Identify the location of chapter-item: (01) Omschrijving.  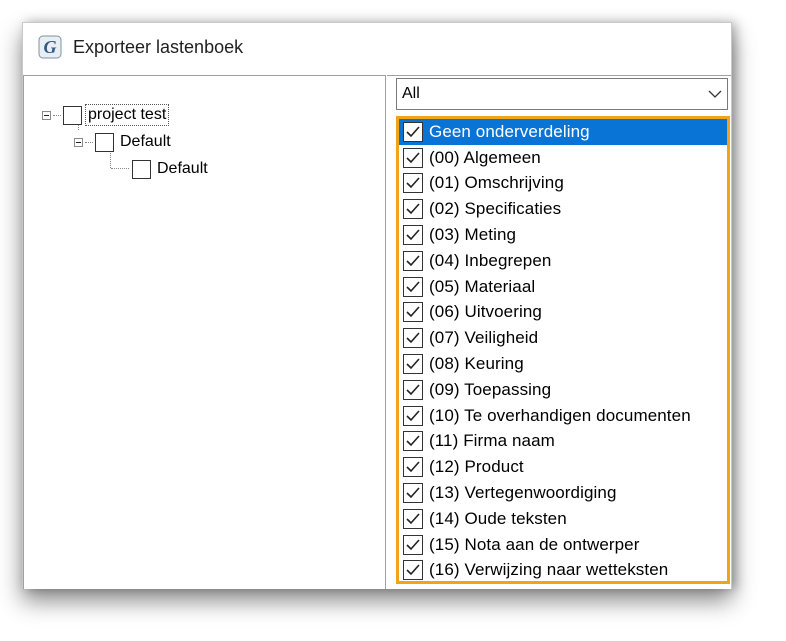
(563, 184).